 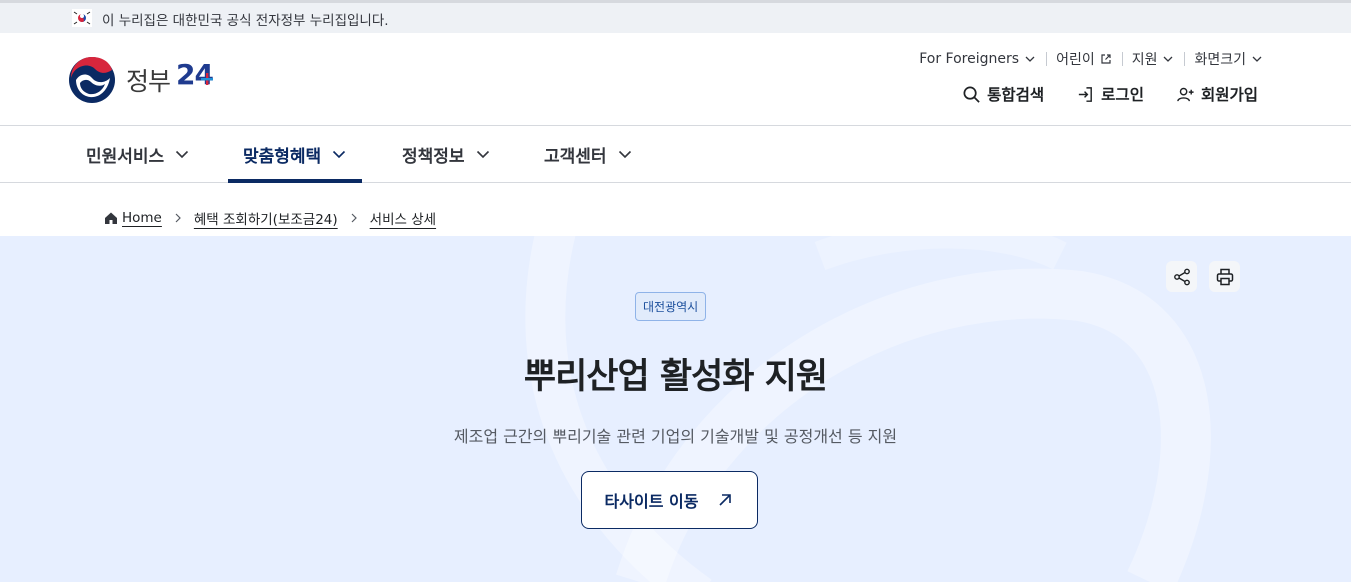 What do you see at coordinates (671, 306) in the screenshot?
I see `region-badge: 대전광역시` at bounding box center [671, 306].